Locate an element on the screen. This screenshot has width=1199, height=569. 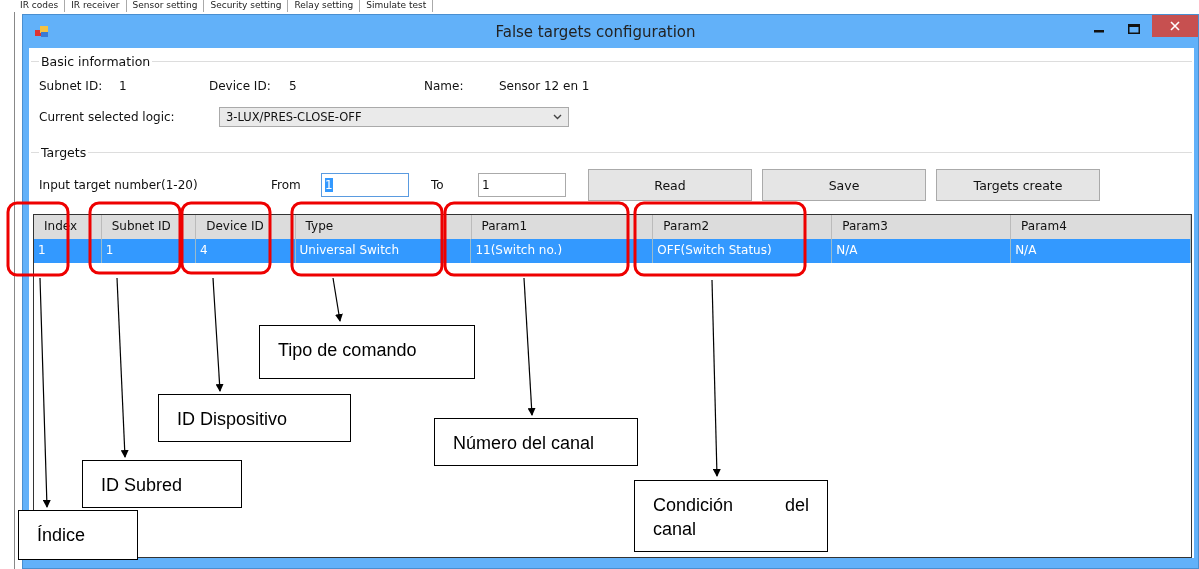
minimize-icon is located at coordinates (1099, 31).